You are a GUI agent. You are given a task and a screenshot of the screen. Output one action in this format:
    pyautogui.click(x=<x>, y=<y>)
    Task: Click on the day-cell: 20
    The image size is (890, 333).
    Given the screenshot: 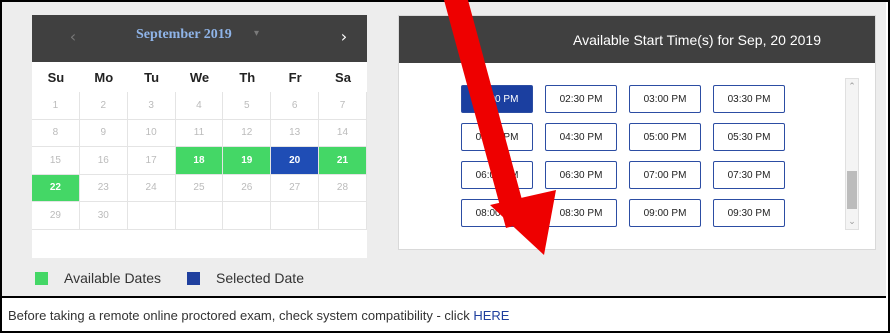 What is the action you would take?
    pyautogui.click(x=295, y=161)
    